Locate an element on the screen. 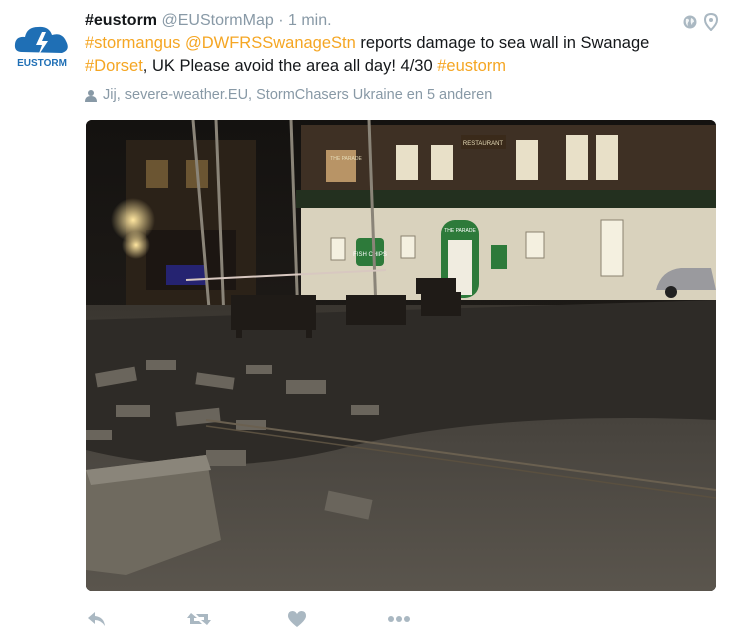  cloud-lightning-logo-icon: EUSTORM is located at coordinates (41, 47).